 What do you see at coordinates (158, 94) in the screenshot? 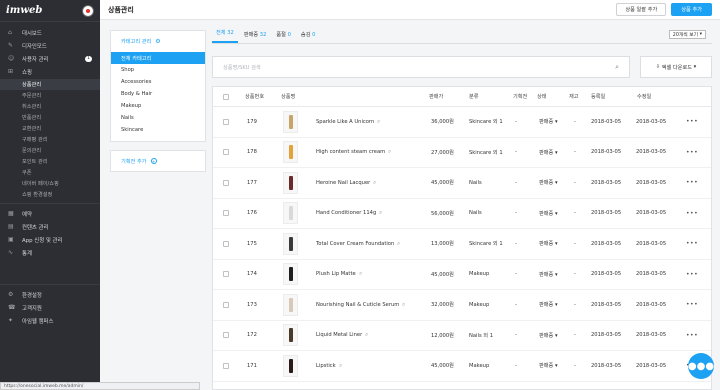
I see `category-item: Body & Hair` at bounding box center [158, 94].